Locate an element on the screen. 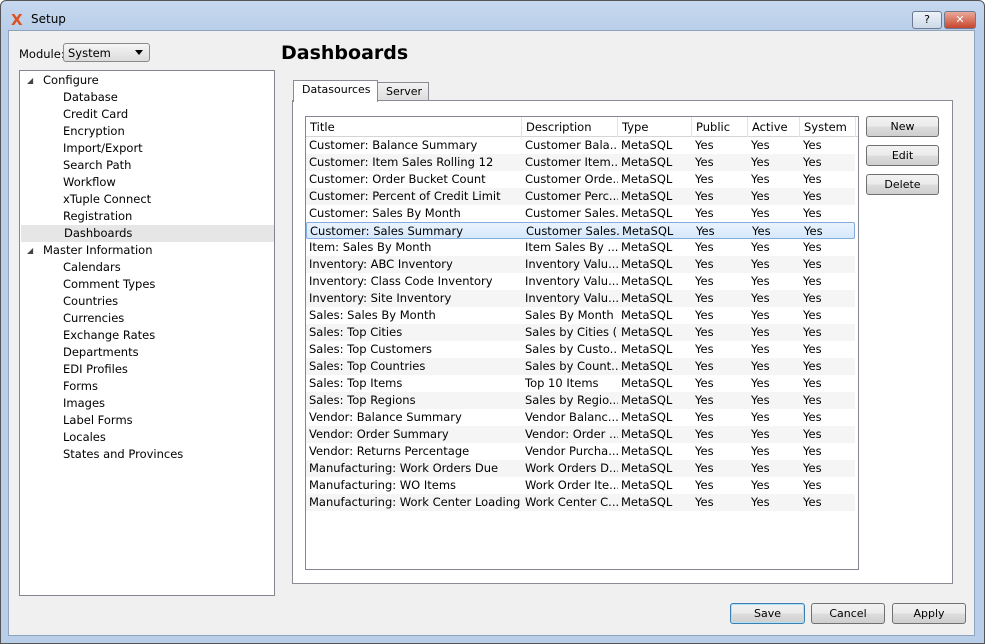 This screenshot has width=985, height=644. edit-button: Edit is located at coordinates (902, 155).